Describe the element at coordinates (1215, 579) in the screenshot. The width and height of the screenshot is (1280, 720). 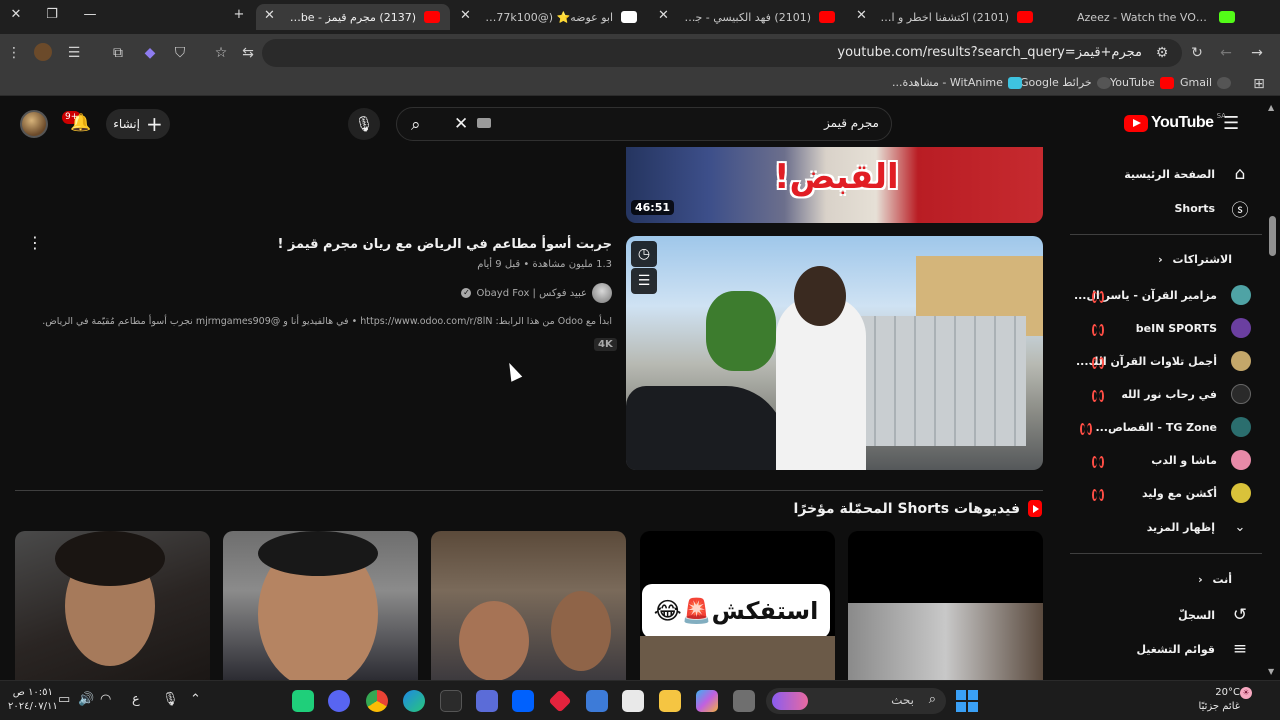
I see `you-heading: أنت ‹` at that location.